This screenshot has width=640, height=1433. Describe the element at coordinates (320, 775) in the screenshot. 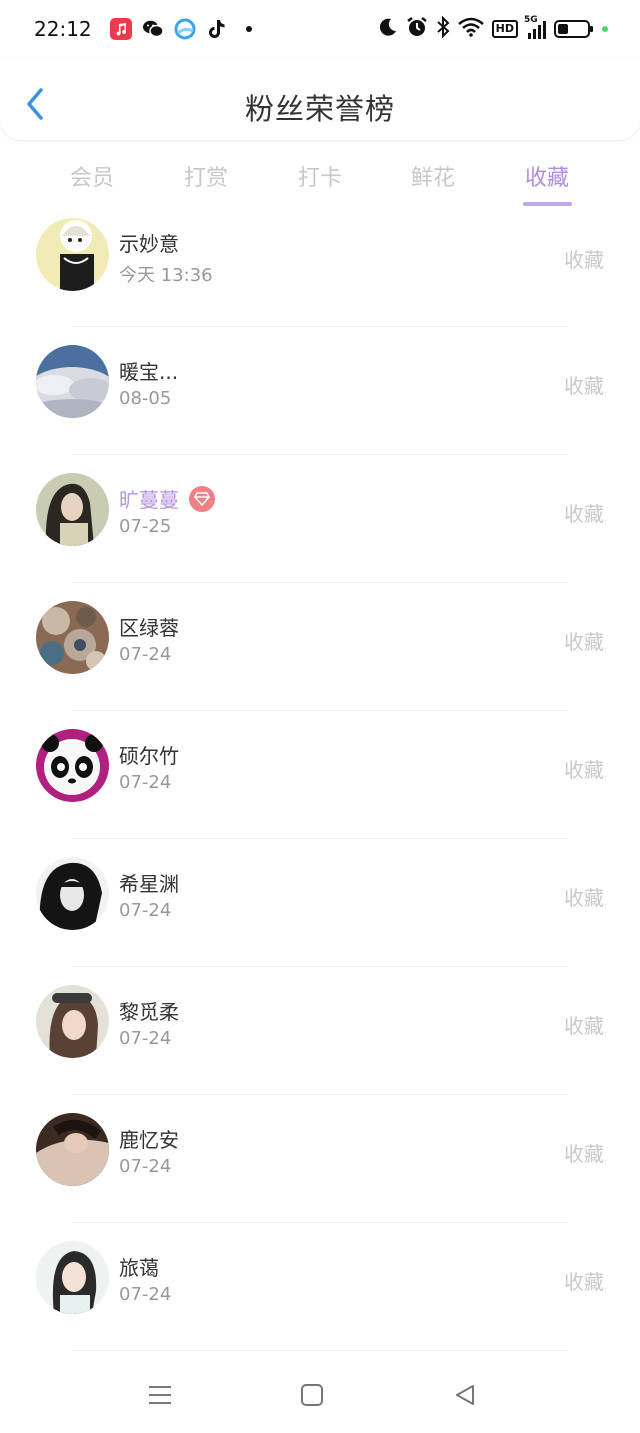

I see `list-item: 硕尔竹 07-24 收藏` at that location.